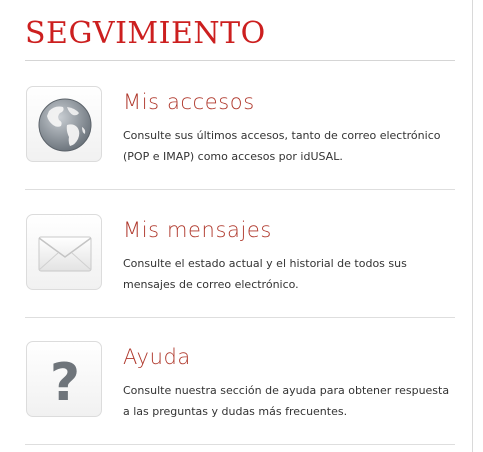 The height and width of the screenshot is (452, 483). I want to click on question-mark-icon: ?, so click(65, 383).